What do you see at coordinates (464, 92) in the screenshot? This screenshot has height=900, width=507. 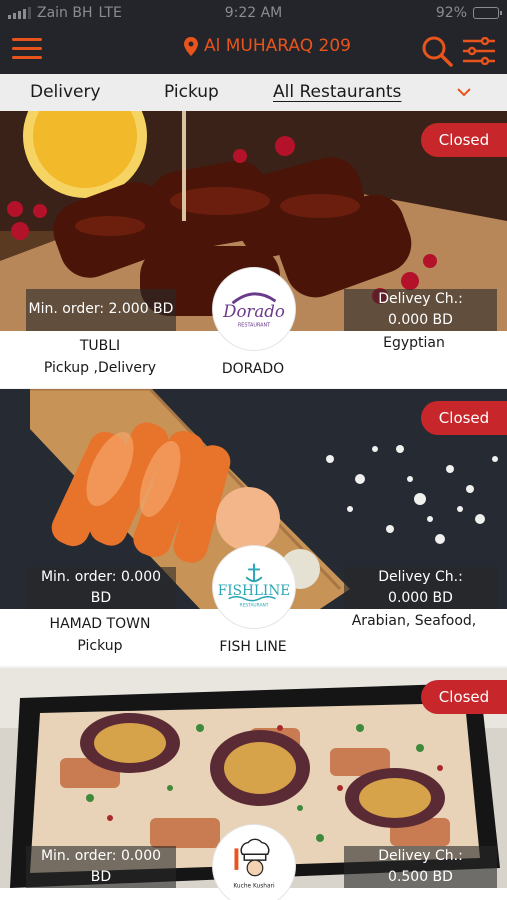 I see `chevron-down-icon` at bounding box center [464, 92].